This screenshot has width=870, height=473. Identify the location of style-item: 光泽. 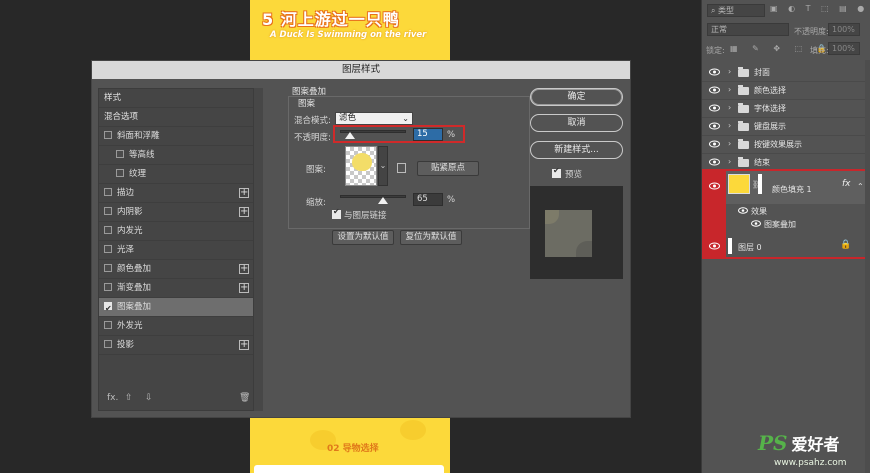
(176, 250).